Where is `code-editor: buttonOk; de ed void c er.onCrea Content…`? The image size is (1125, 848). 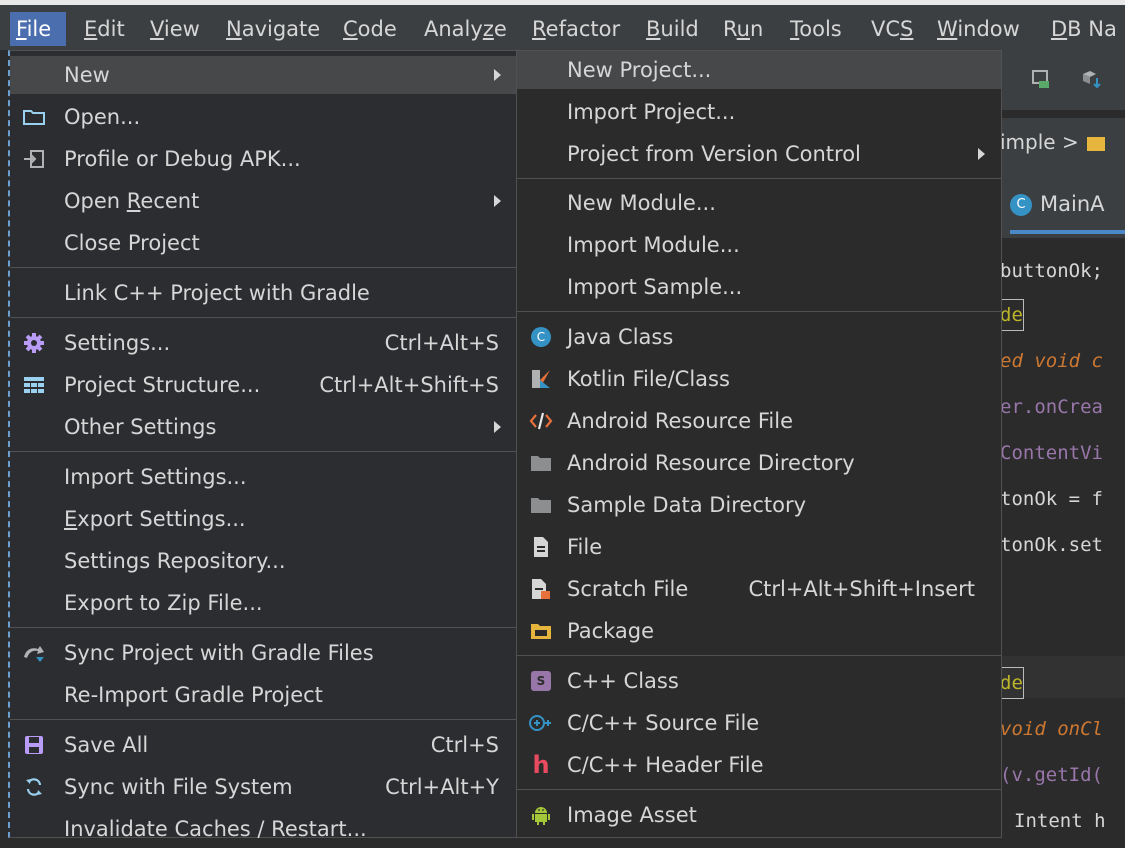 code-editor: buttonOk; de ed void c er.onCrea Content… is located at coordinates (1062, 538).